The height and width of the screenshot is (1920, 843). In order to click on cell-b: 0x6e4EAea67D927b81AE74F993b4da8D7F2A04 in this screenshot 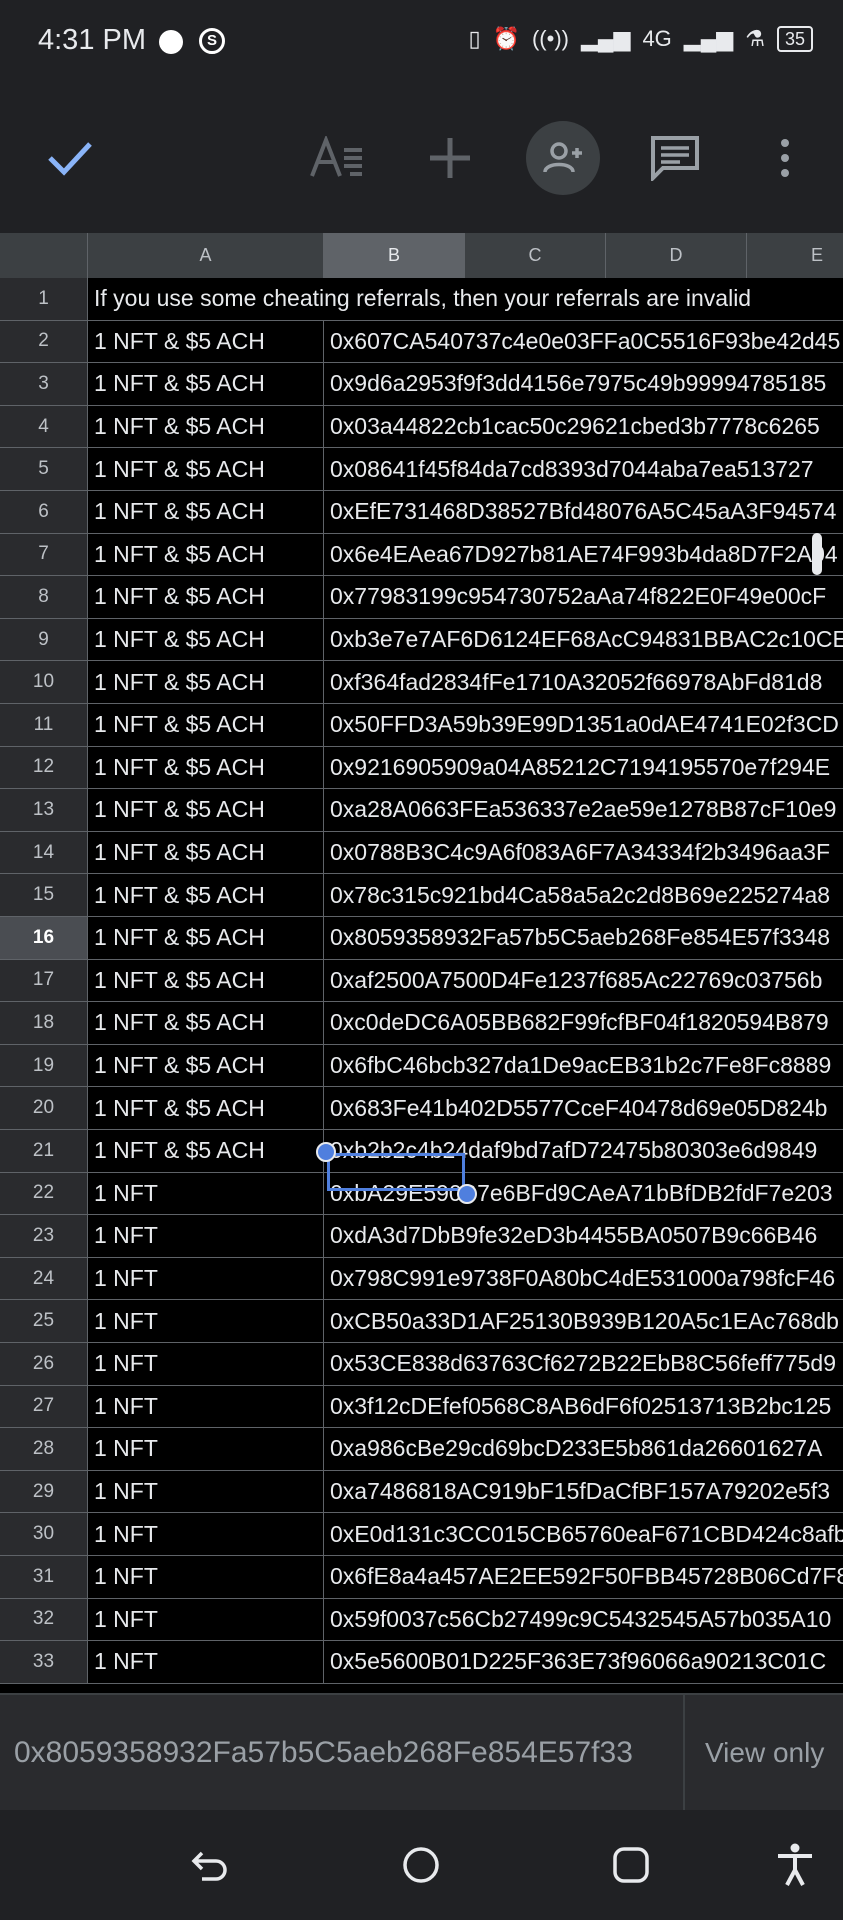, I will do `click(583, 555)`.